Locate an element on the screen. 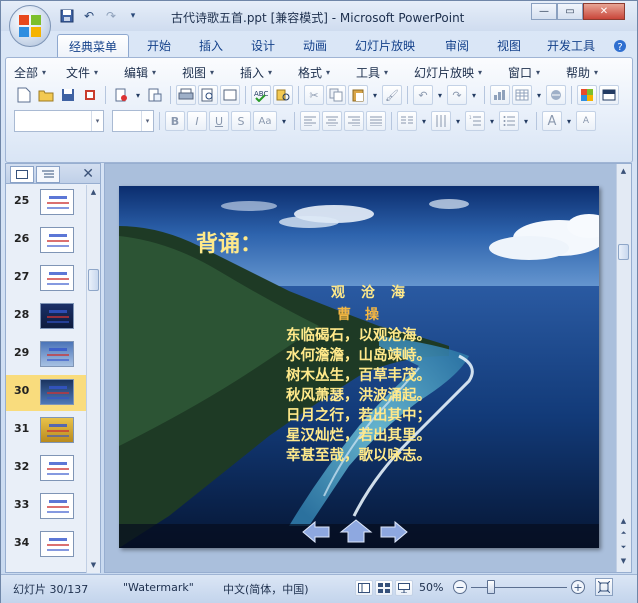 The width and height of the screenshot is (638, 603). tab-home: 开始 is located at coordinates (159, 45).